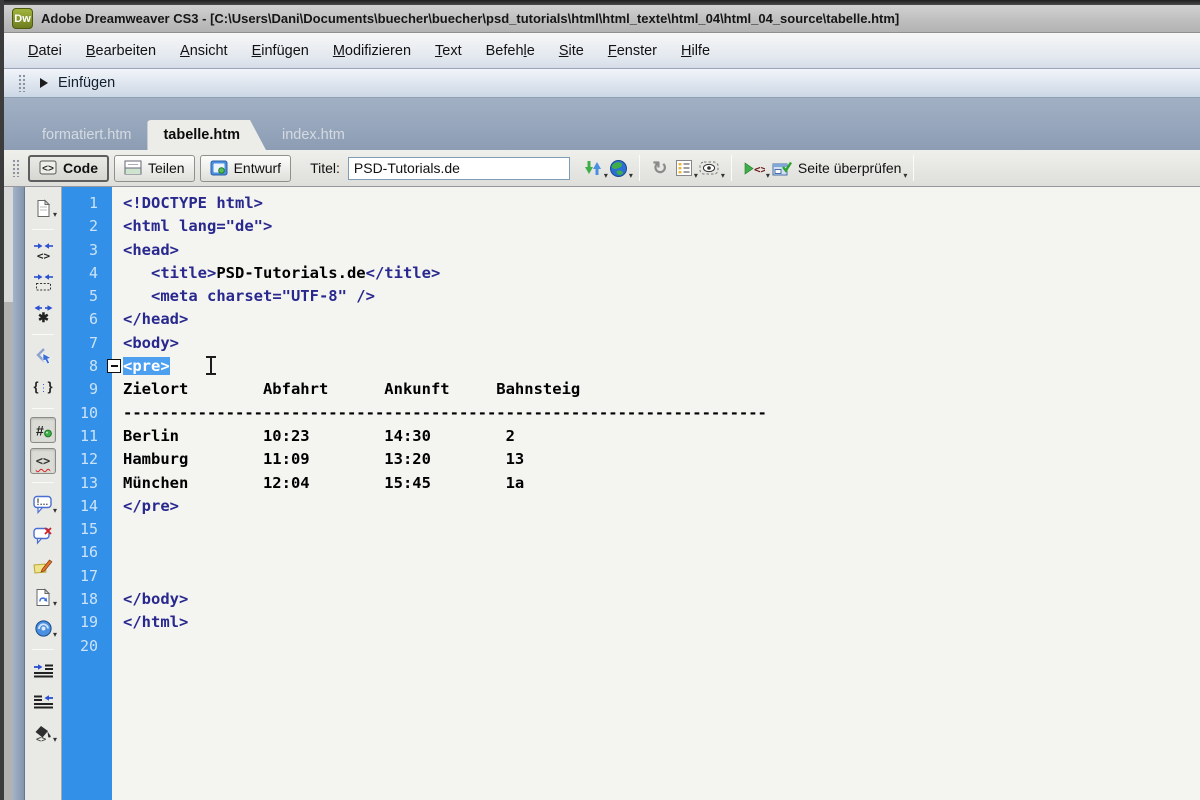 This screenshot has height=800, width=1200. I want to click on toolbar-drag-handle-icon, so click(16, 168).